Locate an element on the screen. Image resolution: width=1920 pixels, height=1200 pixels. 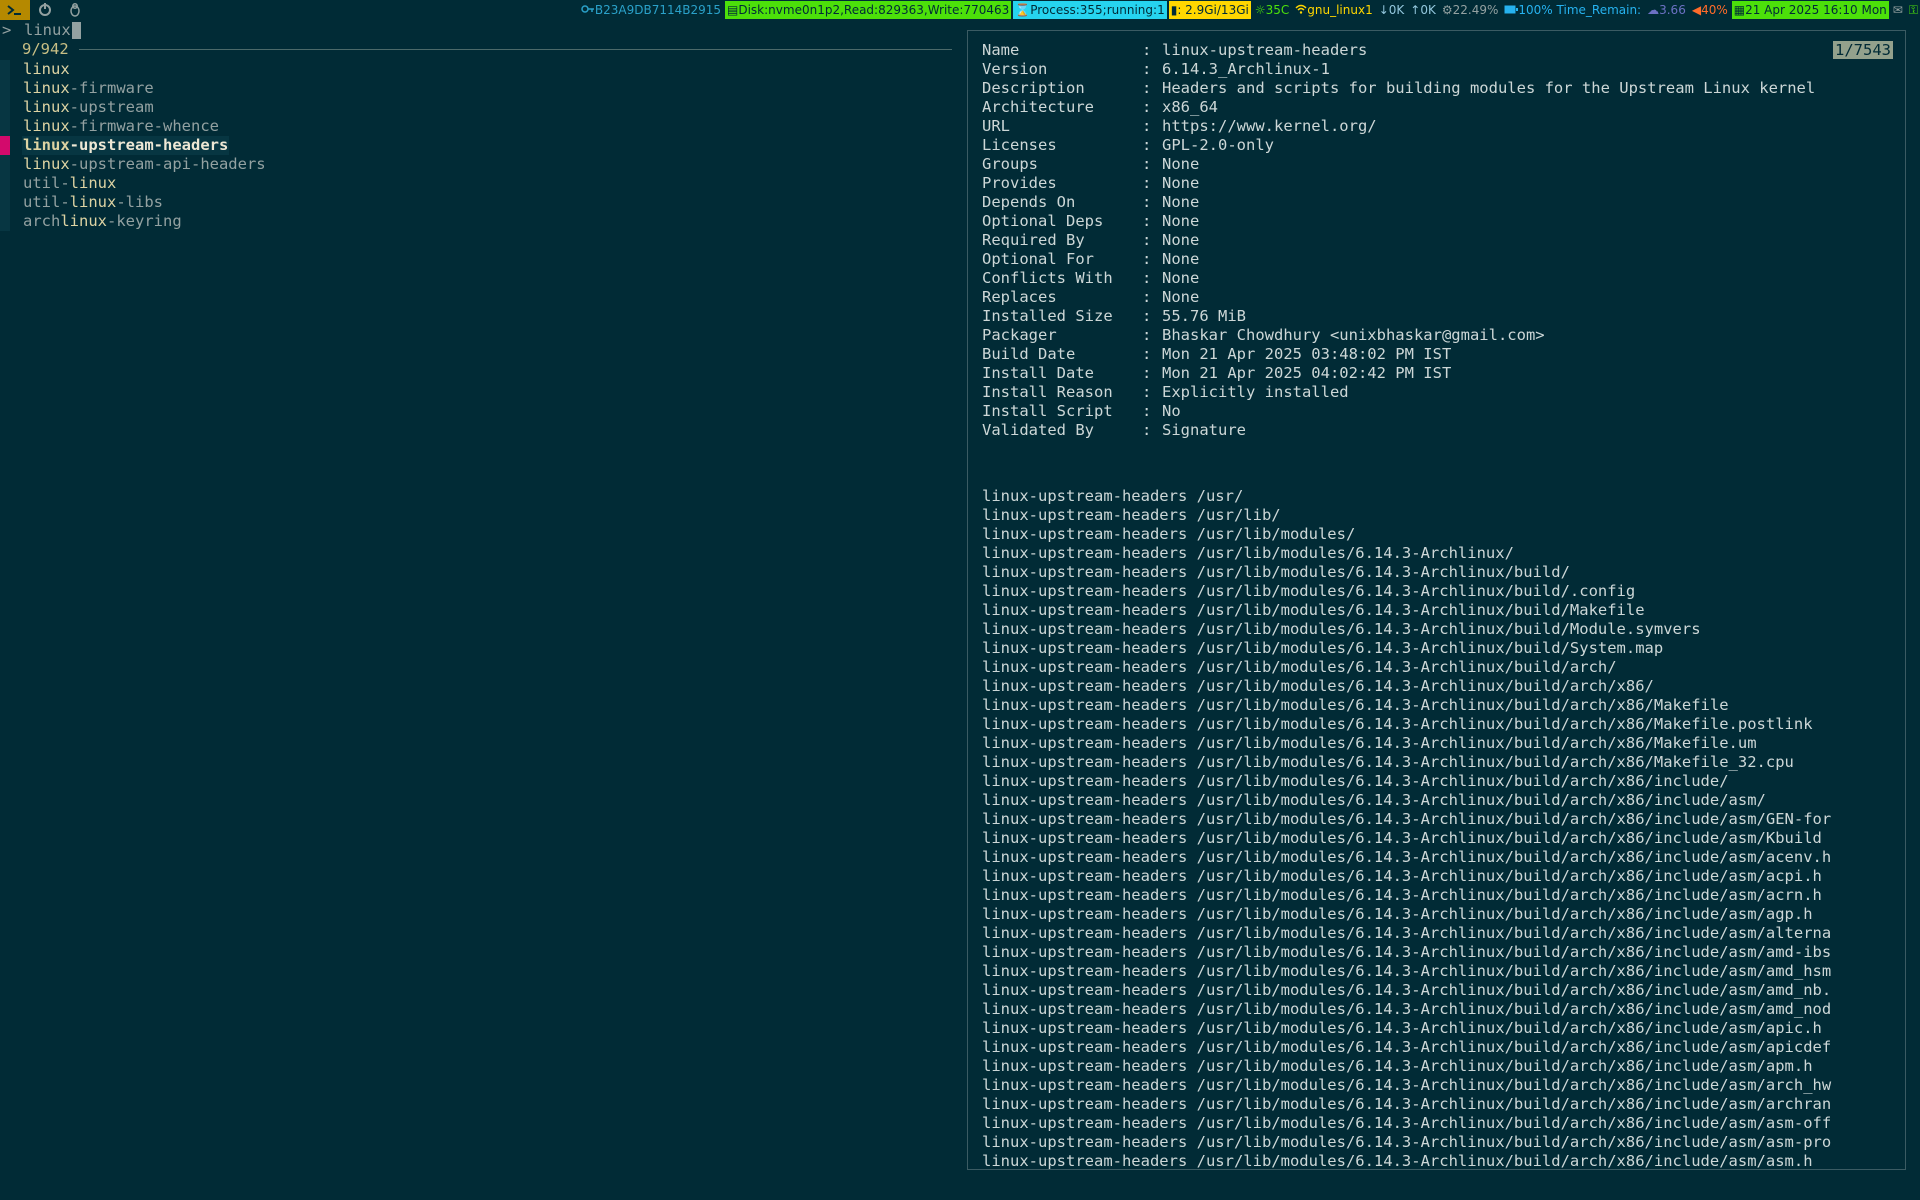
result-item: linux-upstream is located at coordinates (133, 107).